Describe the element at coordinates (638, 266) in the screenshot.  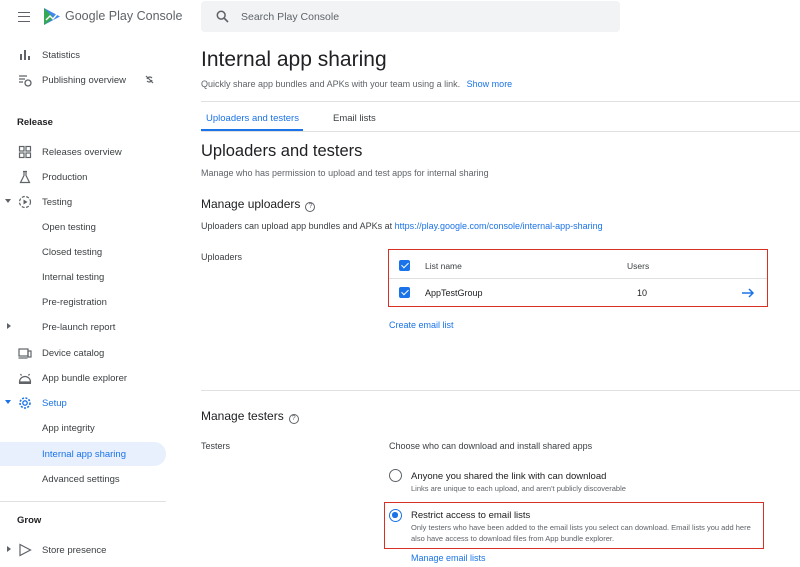
I see `column-header-users: Users` at that location.